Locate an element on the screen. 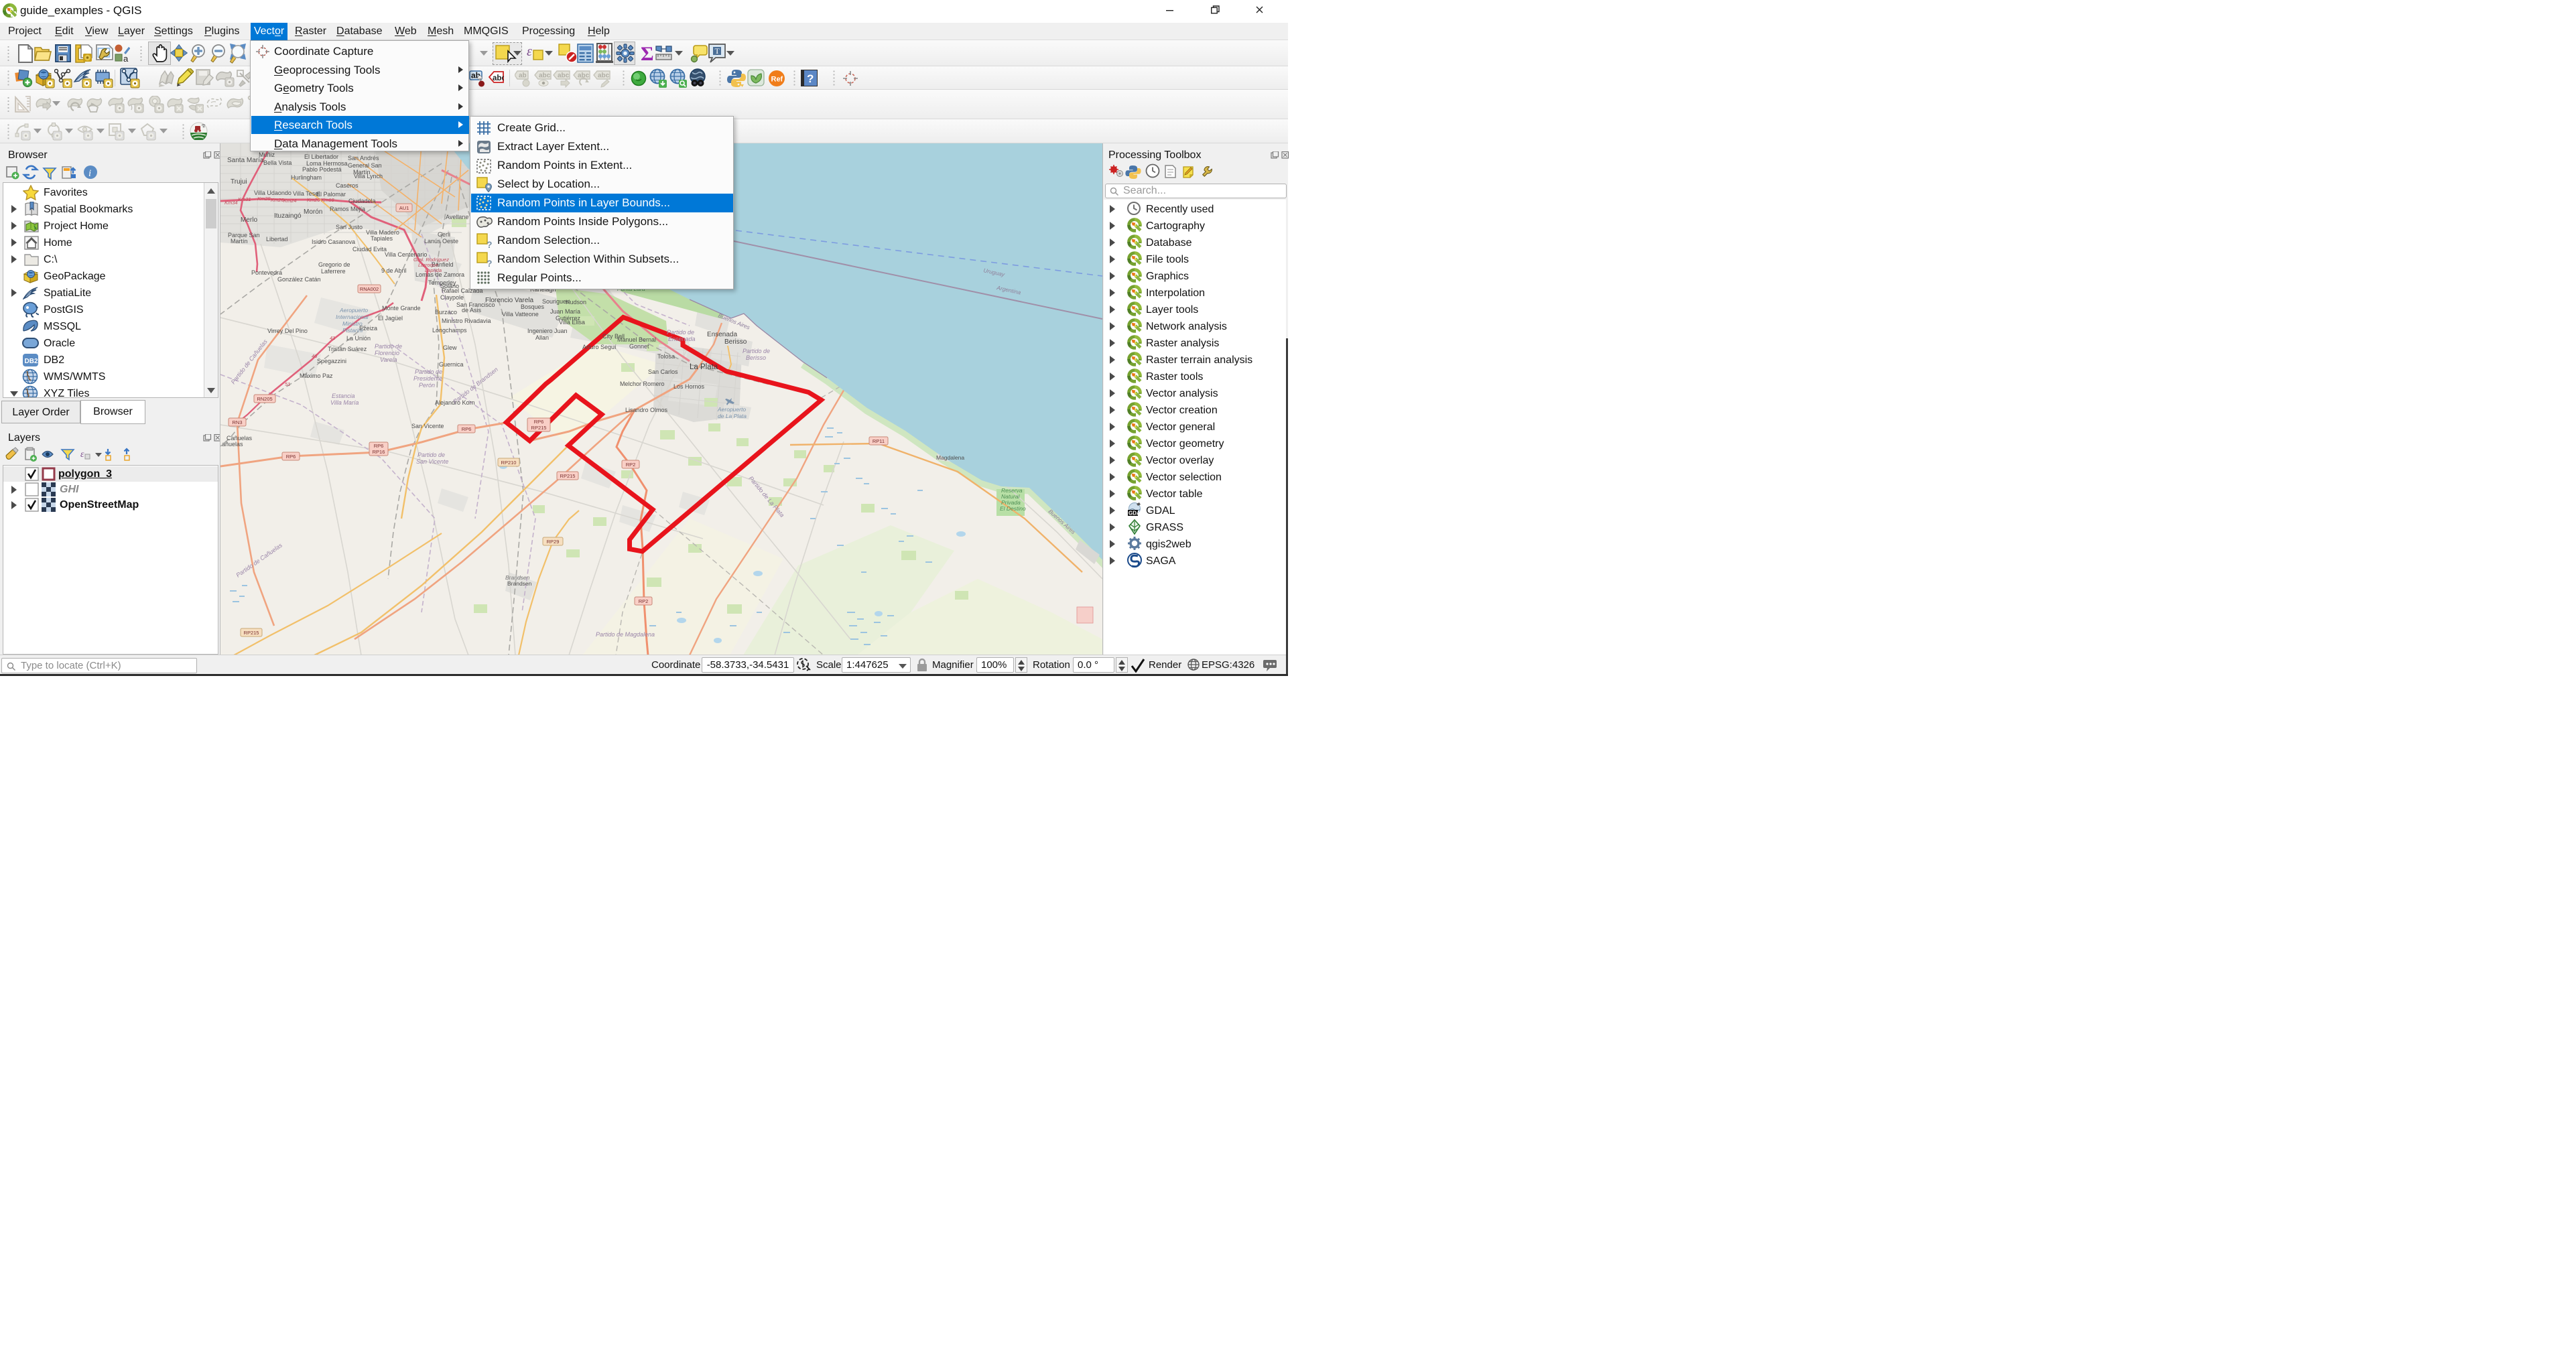 This screenshot has width=2576, height=1352. svg-text: Guernica is located at coordinates (451, 364).